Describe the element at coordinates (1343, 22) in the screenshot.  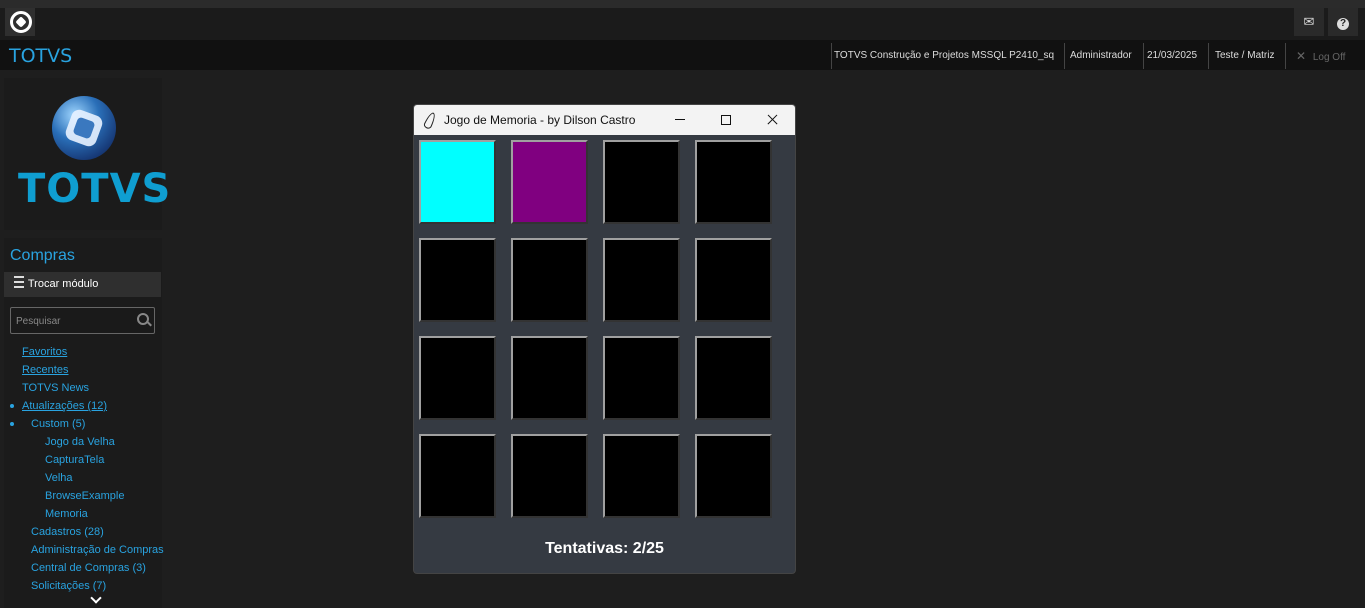
I see `help-icon: ?` at that location.